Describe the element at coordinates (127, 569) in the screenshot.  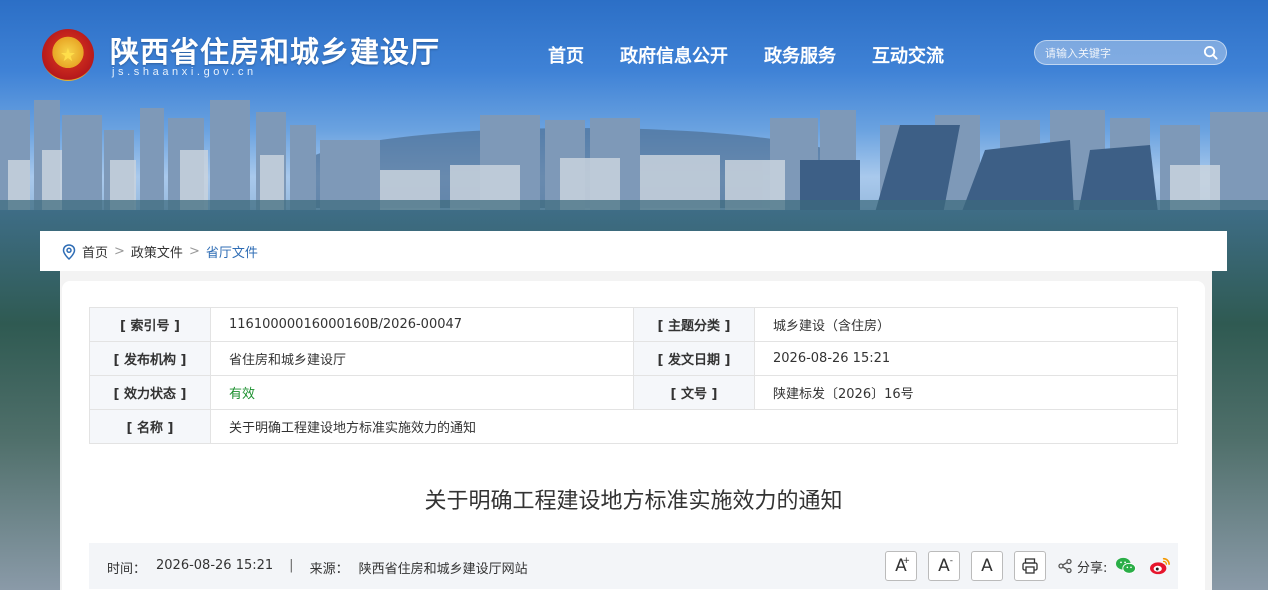
I see `time-label: 时间：` at that location.